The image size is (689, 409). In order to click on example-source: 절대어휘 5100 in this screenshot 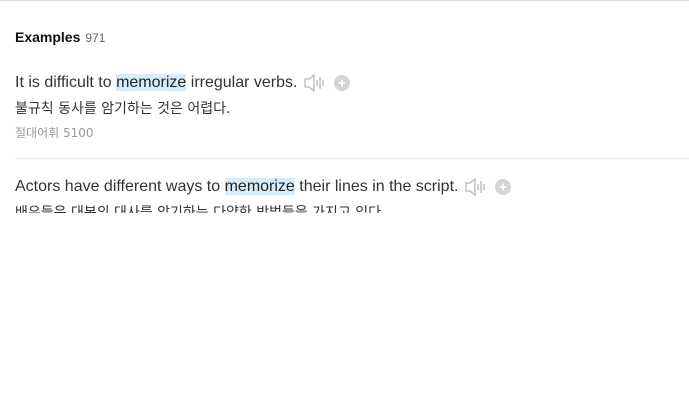, I will do `click(54, 133)`.